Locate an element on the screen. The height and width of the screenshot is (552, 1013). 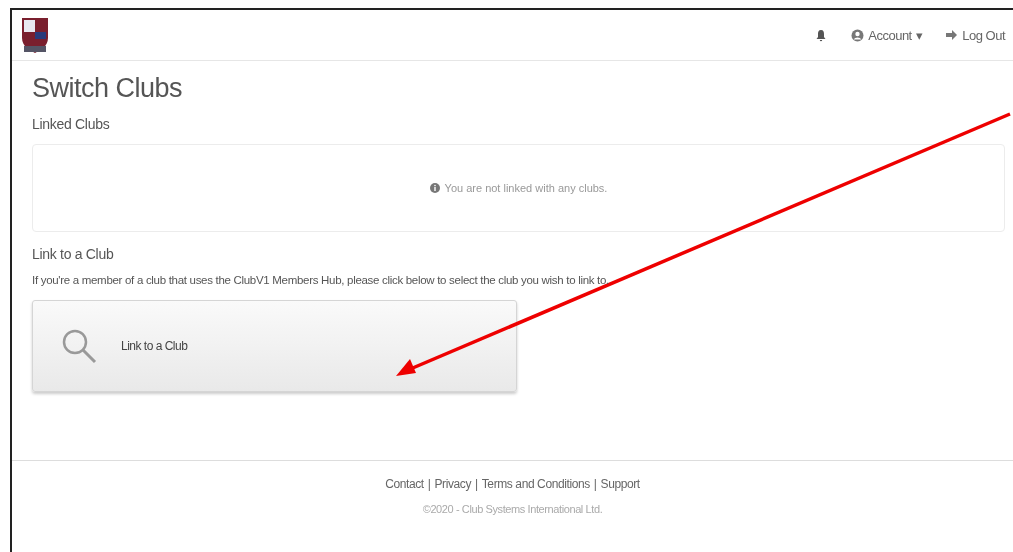
footer-link: Privacy is located at coordinates (453, 484).